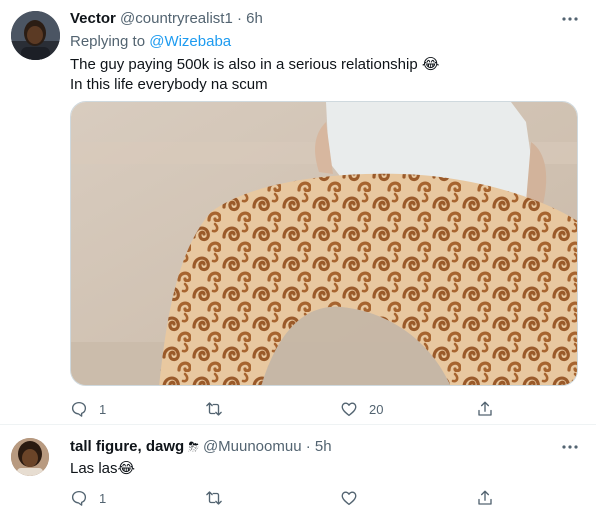 Image resolution: width=596 pixels, height=513 pixels. Describe the element at coordinates (201, 447) in the screenshot. I see `tweet-header: tall figure, dawg ⛈ @Muunoomuu · 5h` at that location.